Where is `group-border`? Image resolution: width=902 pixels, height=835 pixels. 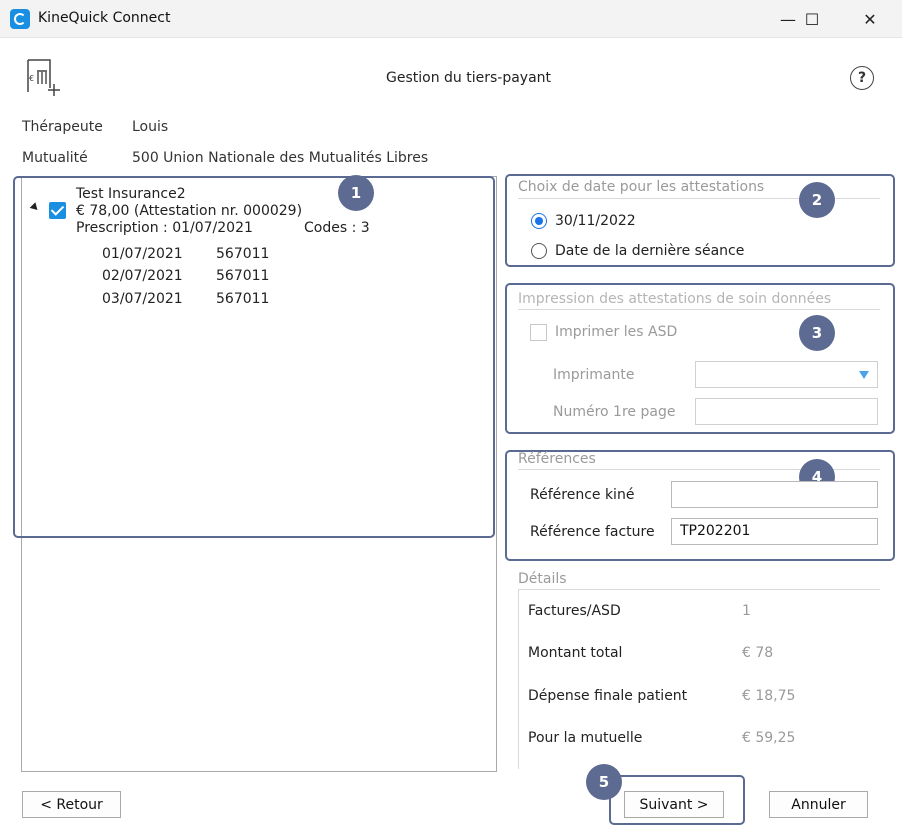 group-border is located at coordinates (518, 679).